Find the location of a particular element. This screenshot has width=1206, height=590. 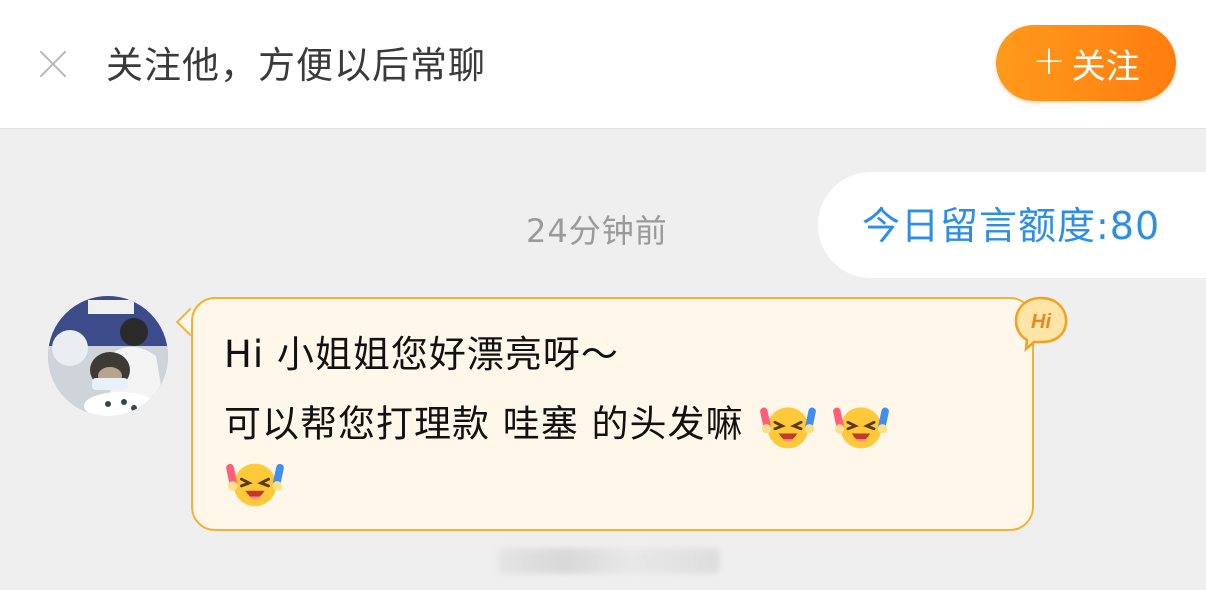

message-text-2: 可以帮您打理款 哇塞 的头发嘛 is located at coordinates (484, 424).